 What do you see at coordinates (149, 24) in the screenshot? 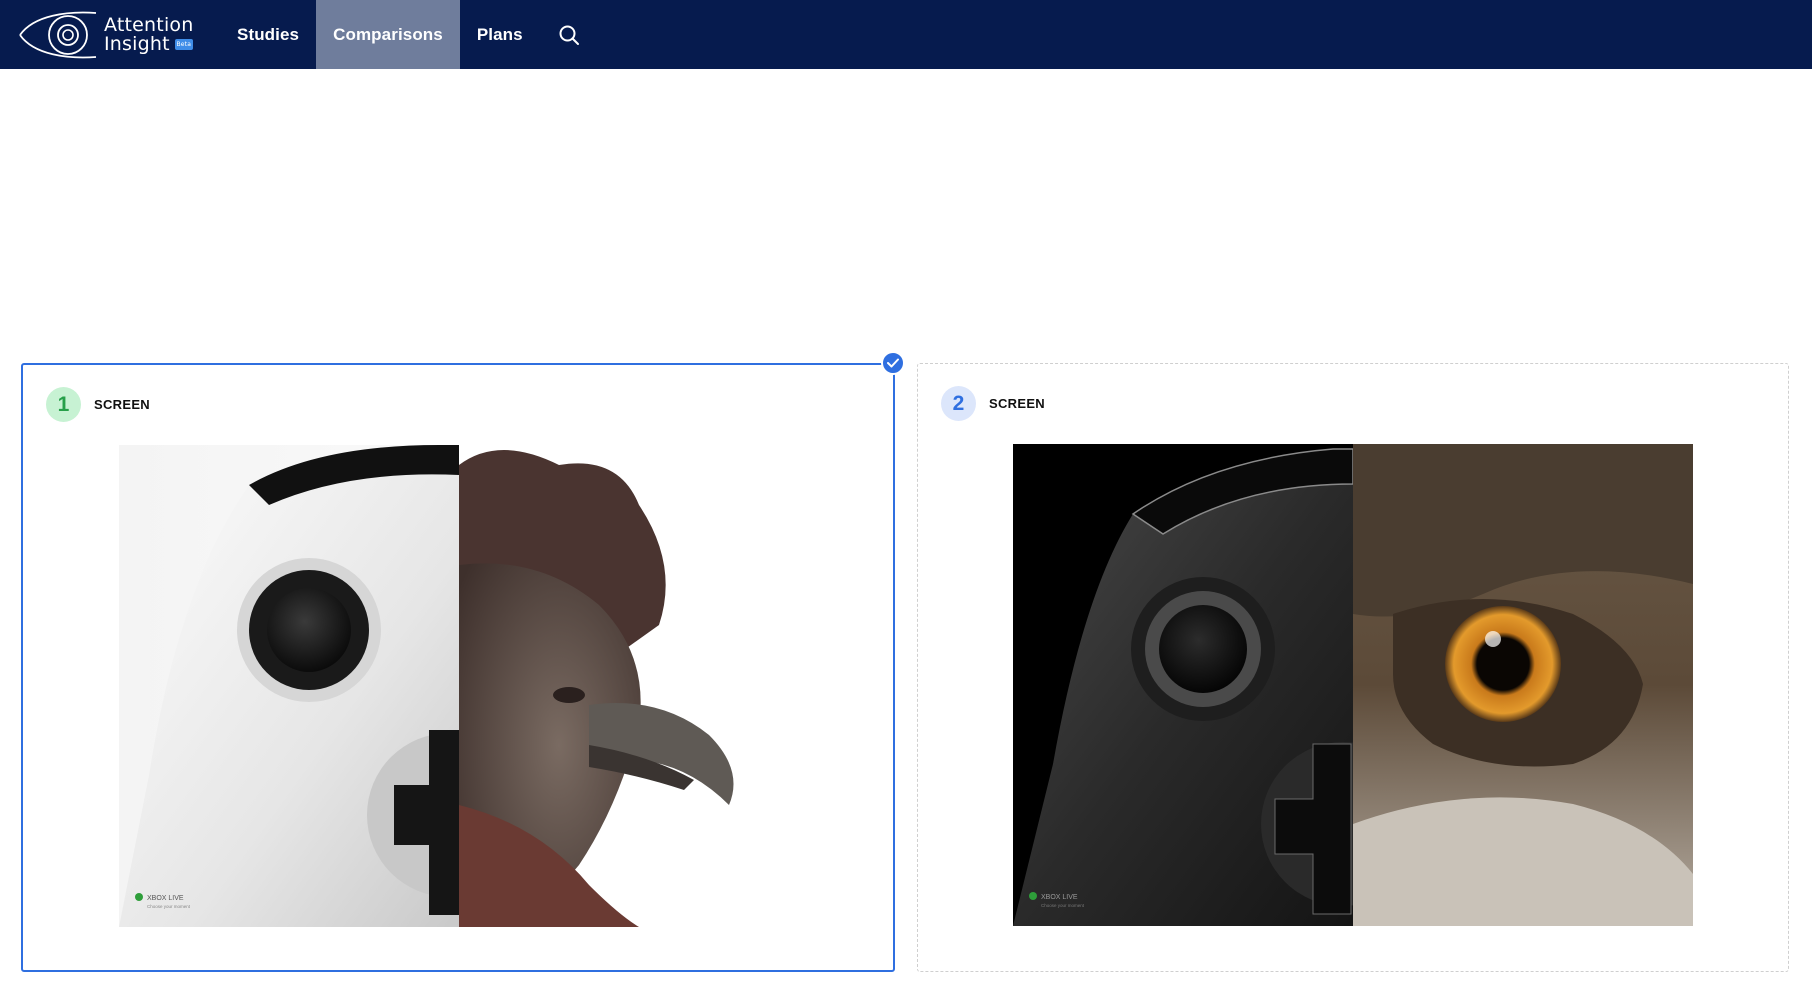
I see `logo-line-1: Attention` at bounding box center [149, 24].